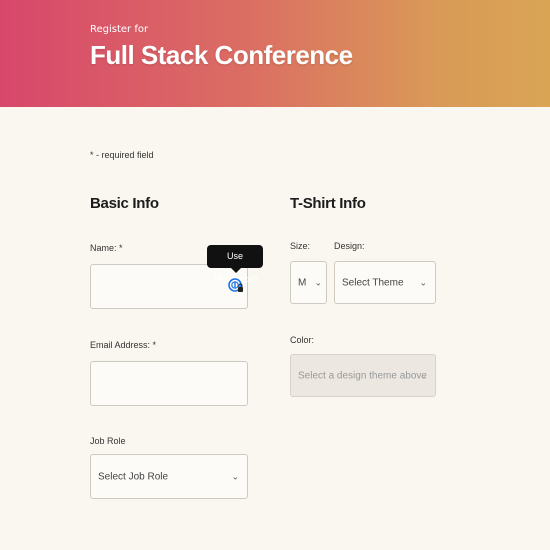 The height and width of the screenshot is (550, 550). Describe the element at coordinates (302, 282) in the screenshot. I see `size-selected: M` at that location.